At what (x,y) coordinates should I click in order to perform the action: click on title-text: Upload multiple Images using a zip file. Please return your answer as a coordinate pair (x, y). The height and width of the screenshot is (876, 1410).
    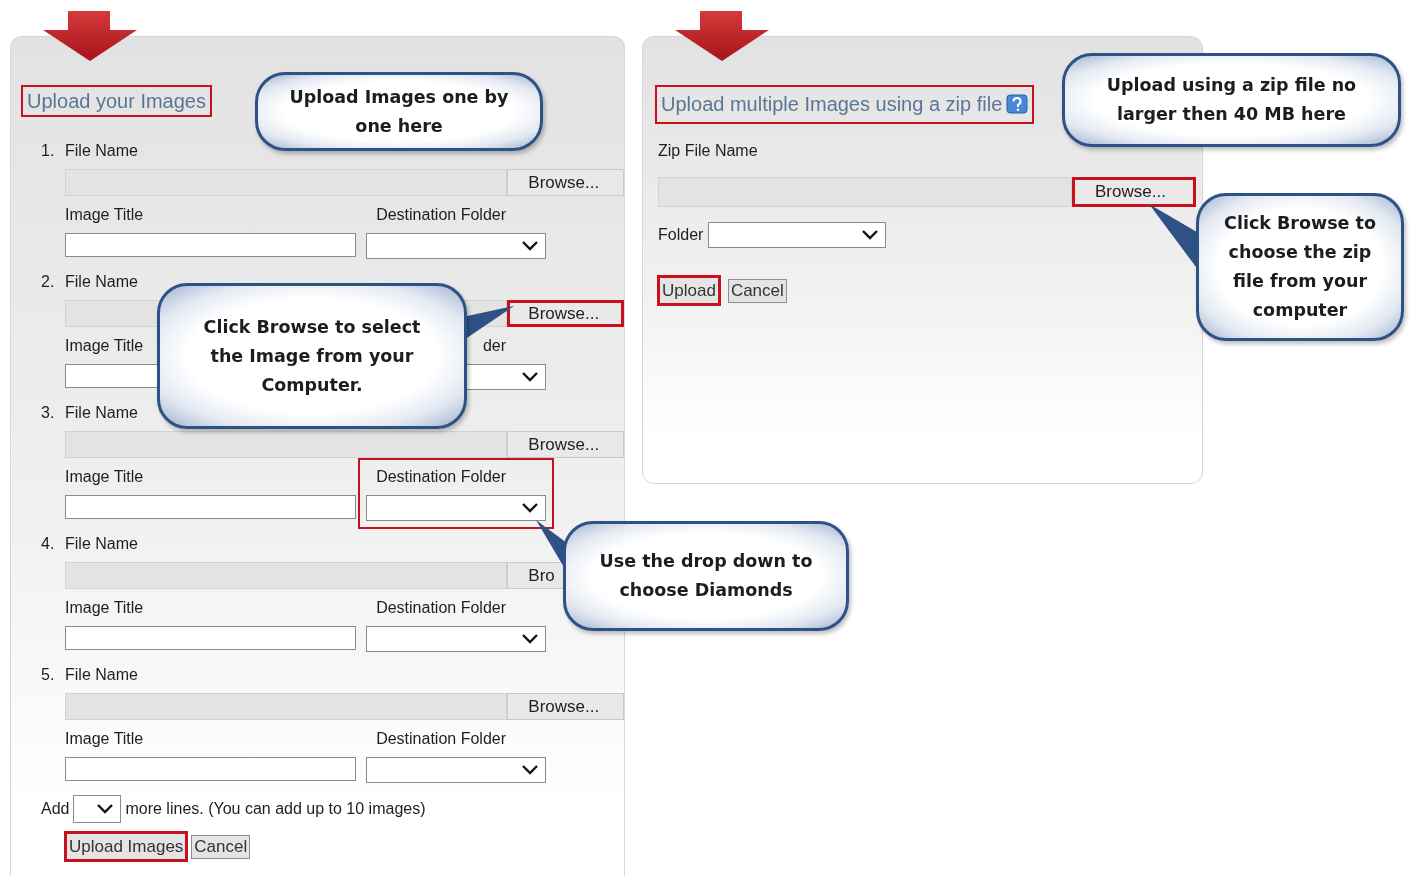
    Looking at the image, I should click on (832, 104).